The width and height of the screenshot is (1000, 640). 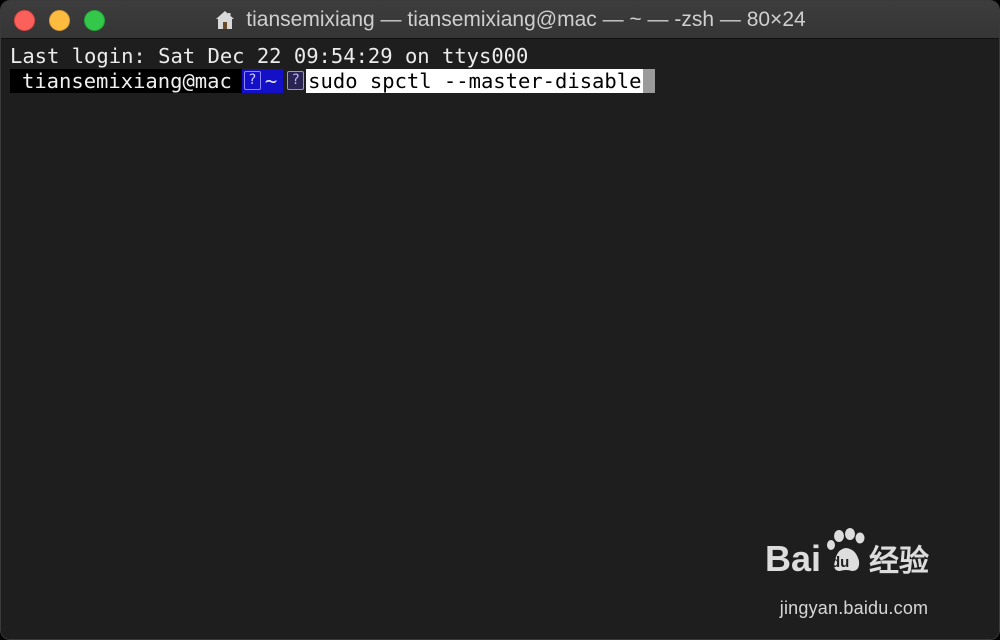 What do you see at coordinates (225, 20) in the screenshot?
I see `home-folder-icon` at bounding box center [225, 20].